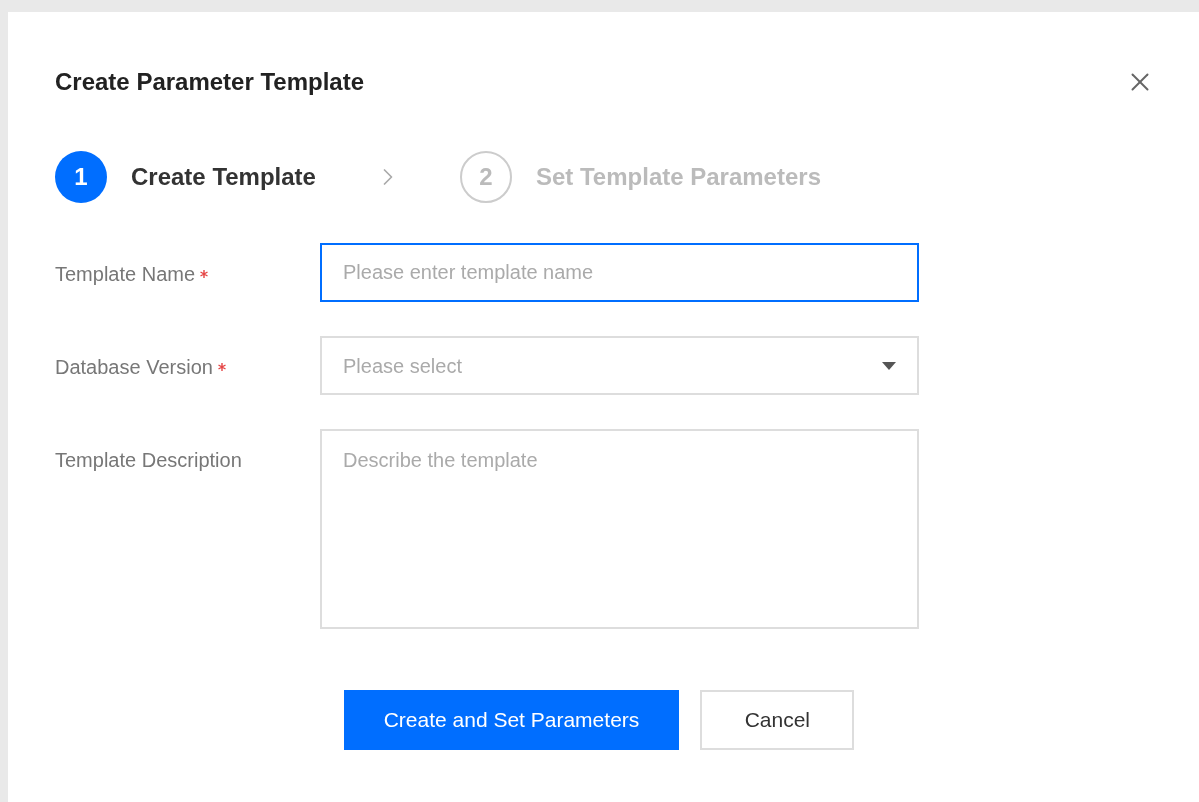 This screenshot has height=802, width=1199. I want to click on field-label: Template Description, so click(148, 460).